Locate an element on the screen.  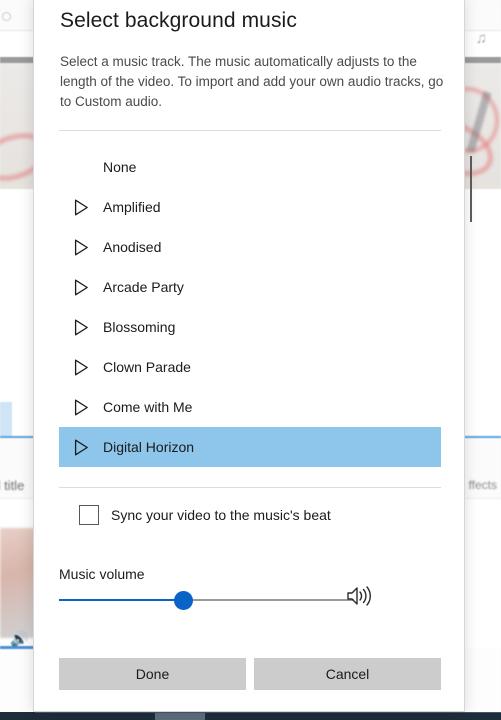
dialog-title: Select background music is located at coordinates (178, 20).